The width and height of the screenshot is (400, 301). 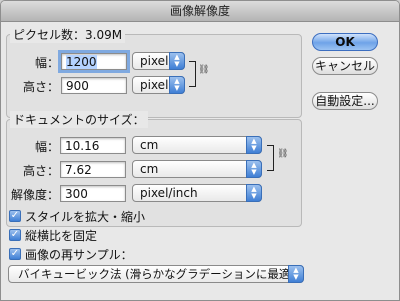 I want to click on resample-method-value: バイキュービック法 (滑らかなグラデーションに最適), so click(x=156, y=274).